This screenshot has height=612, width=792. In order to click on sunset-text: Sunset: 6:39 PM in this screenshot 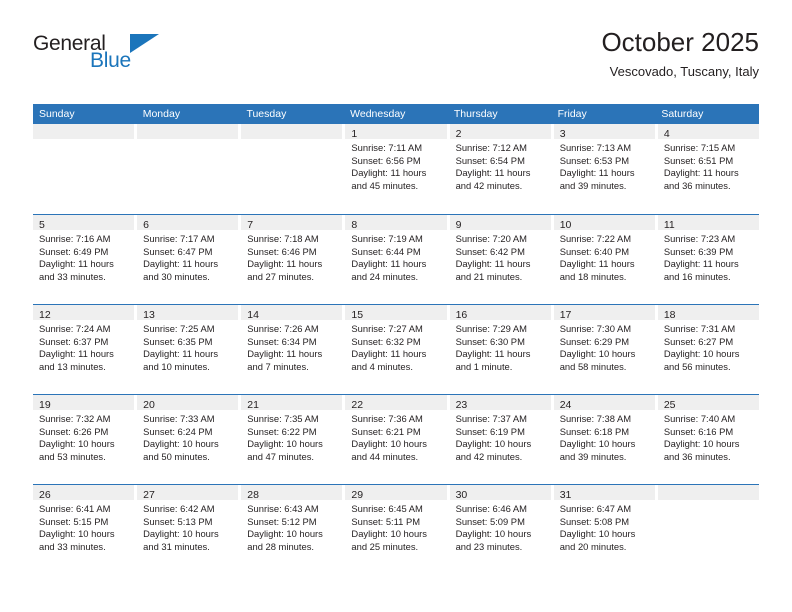, I will do `click(698, 251)`.